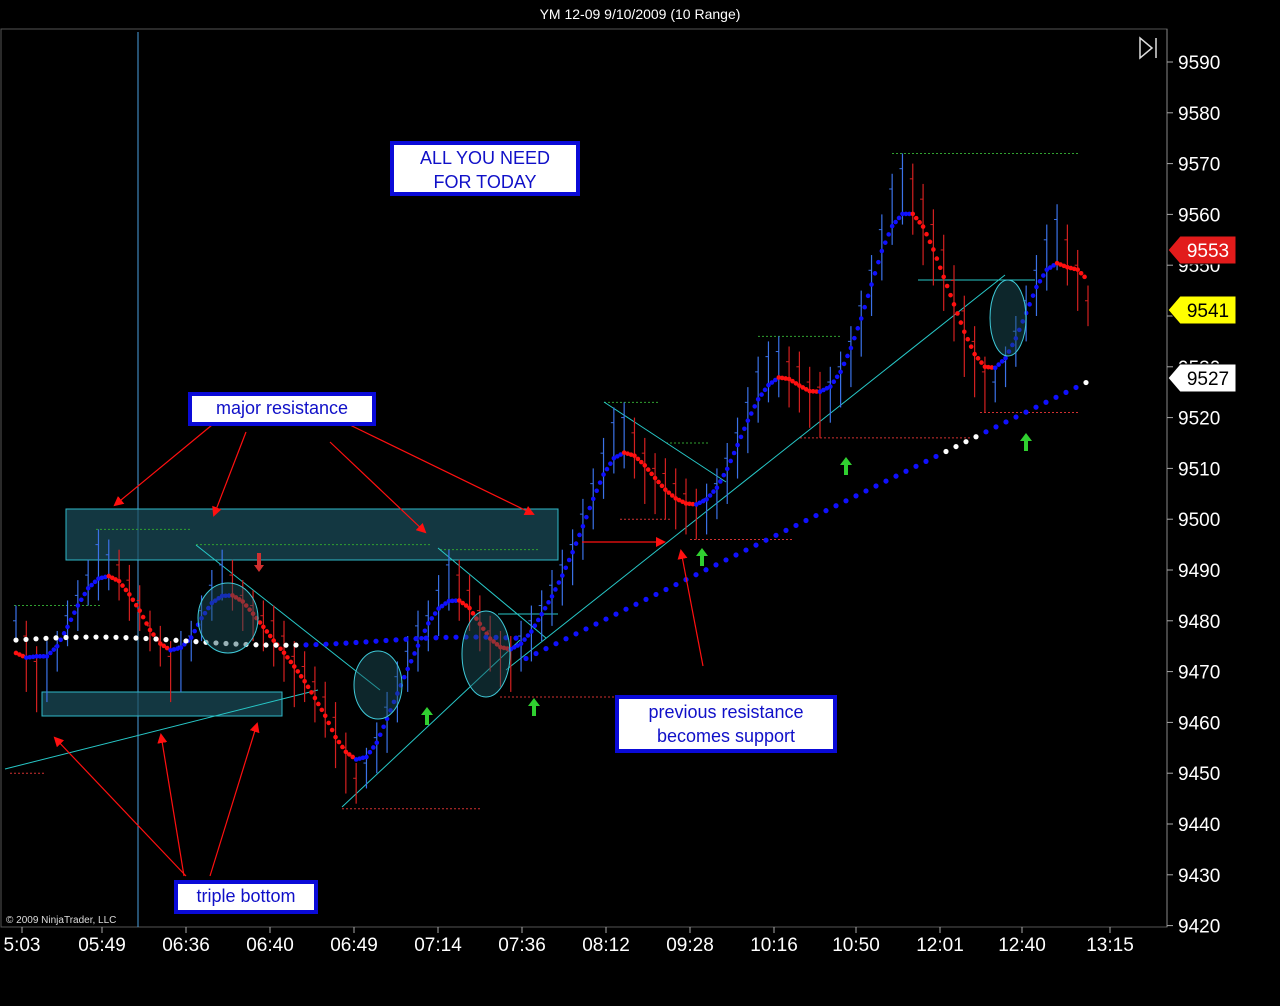 The height and width of the screenshot is (1006, 1280). What do you see at coordinates (1199, 419) in the screenshot?
I see `y-tick-label: 9520` at bounding box center [1199, 419].